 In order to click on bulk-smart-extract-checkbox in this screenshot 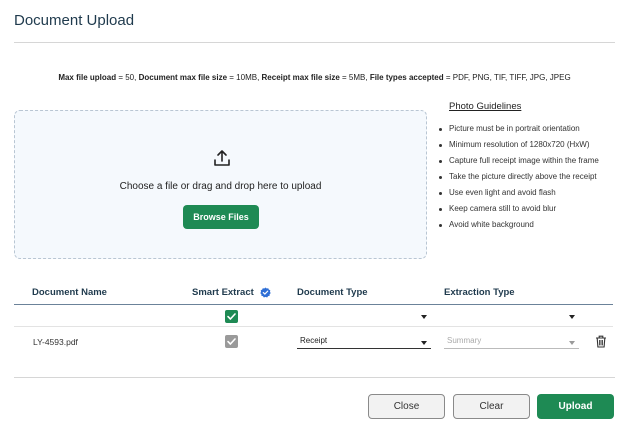, I will do `click(231, 316)`.